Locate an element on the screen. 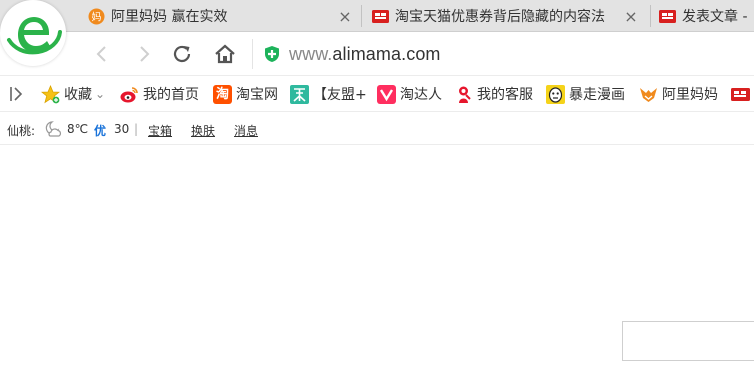 This screenshot has height=373, width=754. bookmark-overflow is located at coordinates (742, 94).